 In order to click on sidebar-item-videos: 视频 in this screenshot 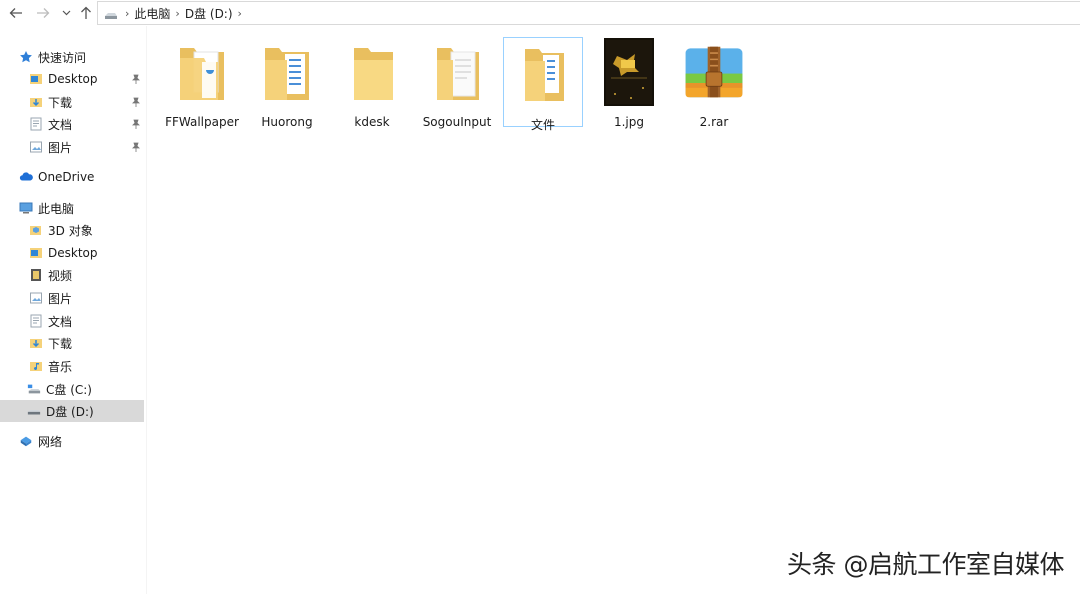, I will do `click(86, 275)`.